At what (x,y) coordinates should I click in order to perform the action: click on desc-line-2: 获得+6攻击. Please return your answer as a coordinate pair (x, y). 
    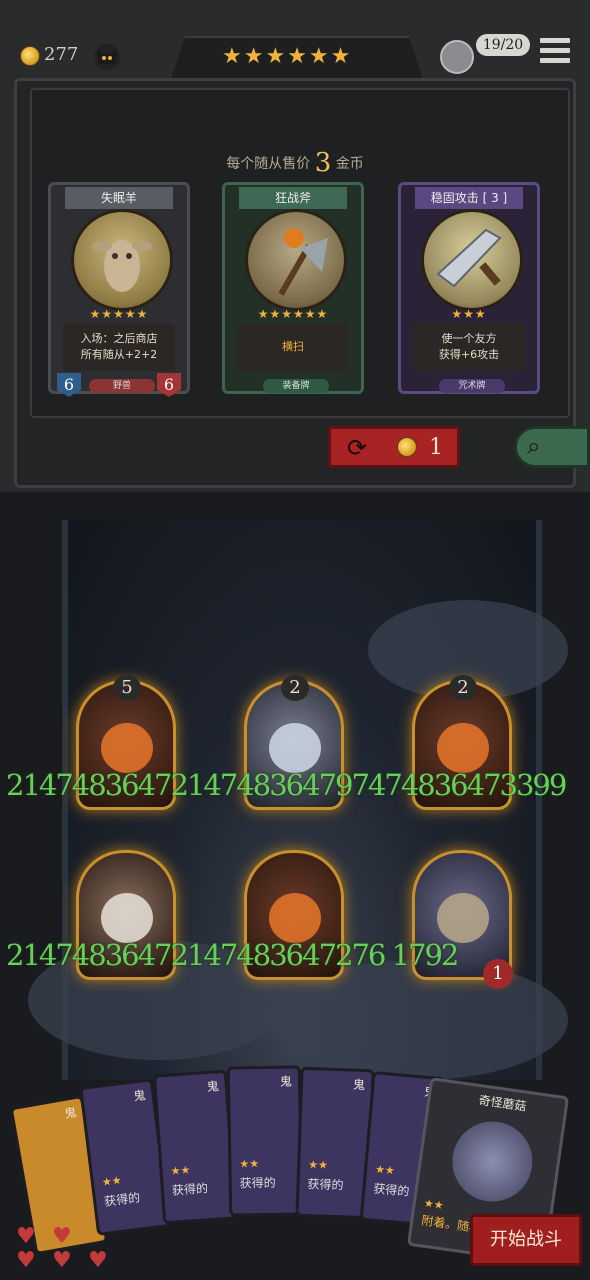
    Looking at the image, I should click on (469, 354).